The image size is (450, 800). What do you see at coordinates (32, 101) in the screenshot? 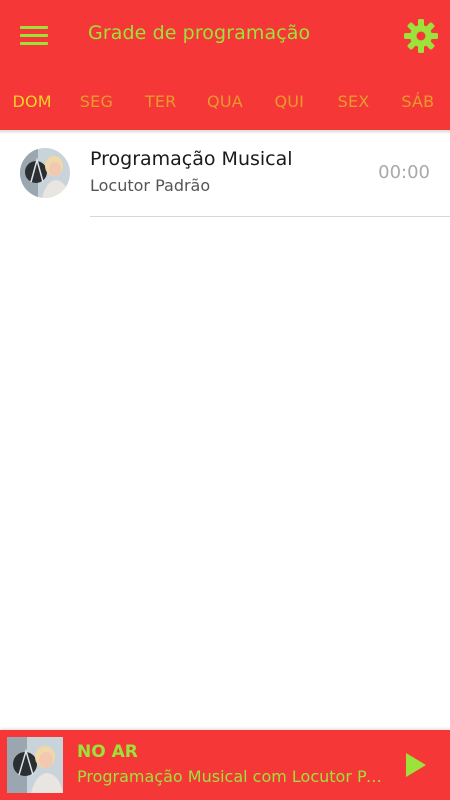
I see `tab-dom: DOM` at bounding box center [32, 101].